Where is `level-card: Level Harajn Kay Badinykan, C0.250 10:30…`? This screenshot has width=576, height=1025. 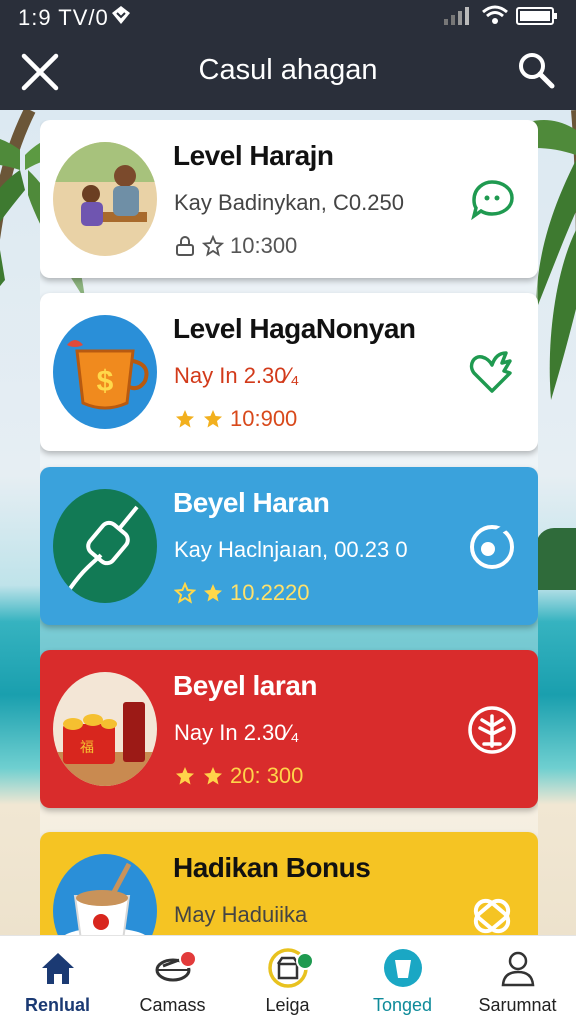
level-card: Level Harajn Kay Badinykan, C0.250 10:30… is located at coordinates (289, 199).